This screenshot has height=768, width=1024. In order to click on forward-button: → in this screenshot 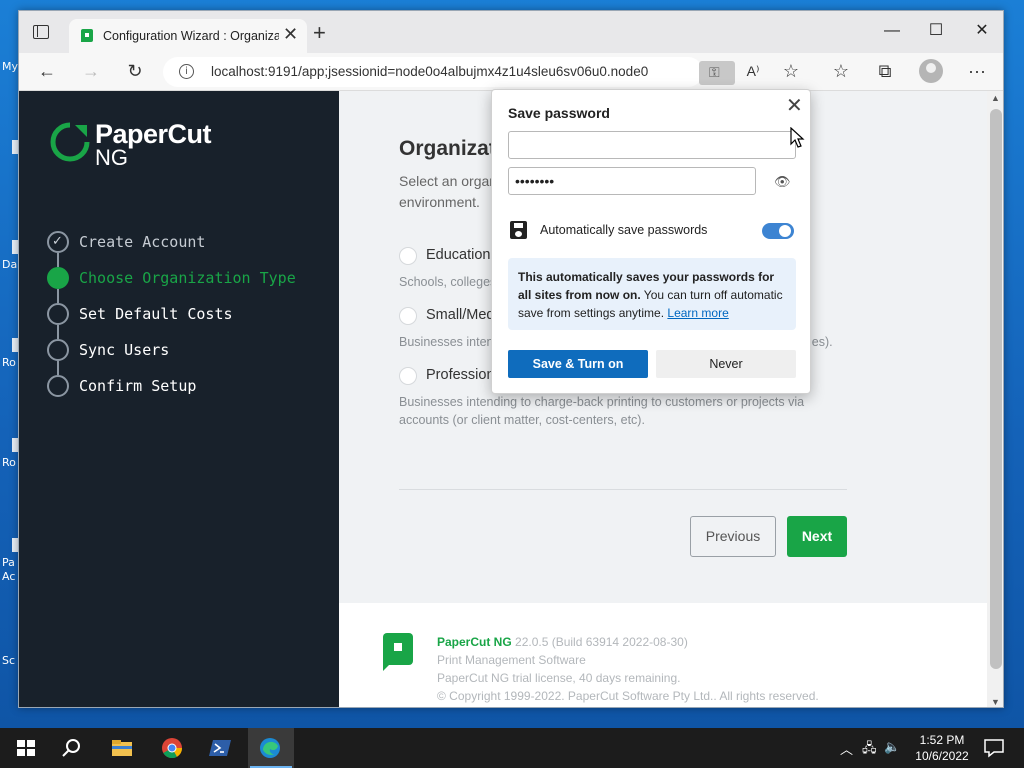, I will do `click(91, 71)`.